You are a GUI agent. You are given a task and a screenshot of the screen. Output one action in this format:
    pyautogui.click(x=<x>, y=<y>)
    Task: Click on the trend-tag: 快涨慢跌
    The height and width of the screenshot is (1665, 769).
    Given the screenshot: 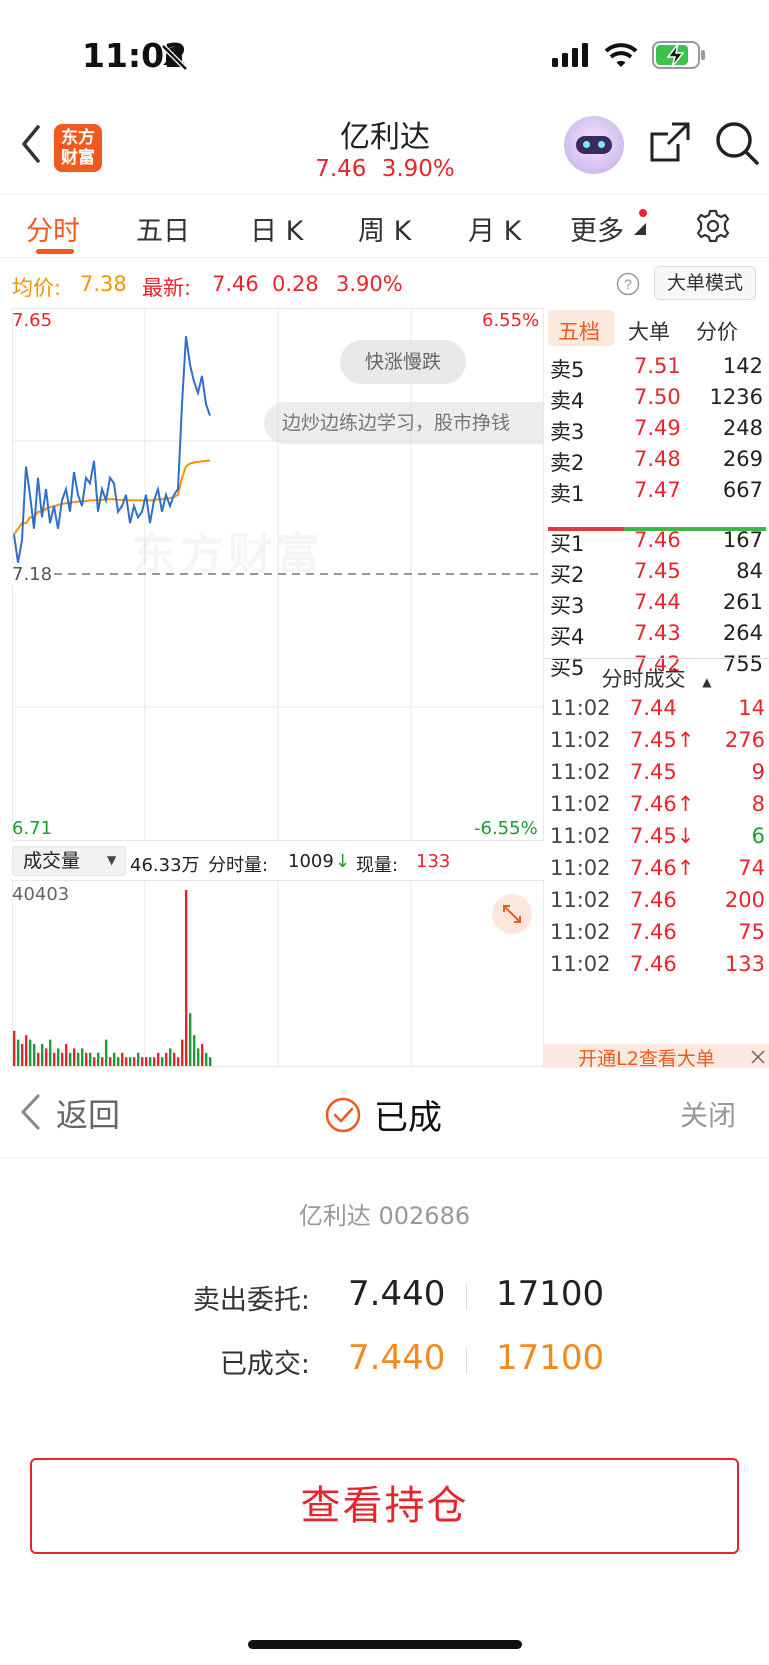 What is the action you would take?
    pyautogui.click(x=403, y=362)
    